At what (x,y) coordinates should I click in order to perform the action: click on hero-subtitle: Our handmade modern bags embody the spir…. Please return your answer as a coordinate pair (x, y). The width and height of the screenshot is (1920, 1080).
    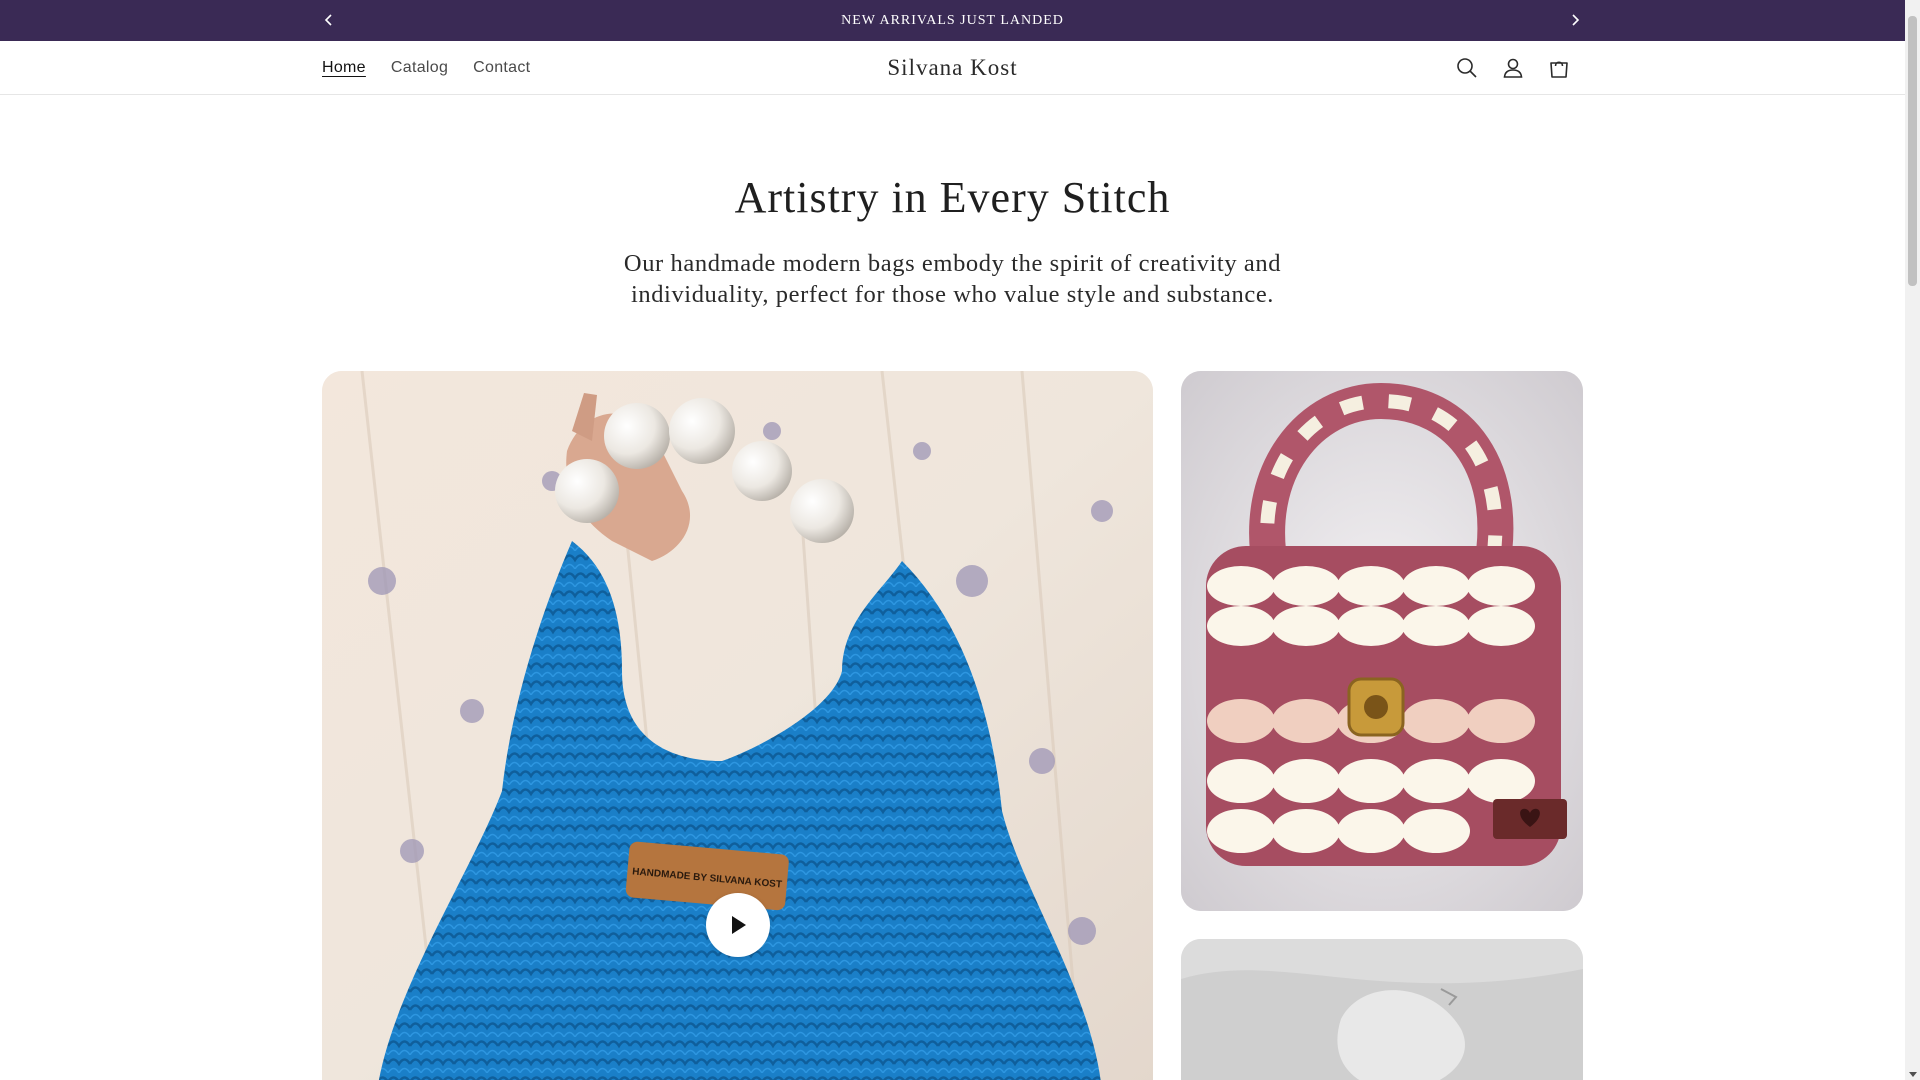
    Looking at the image, I should click on (952, 279).